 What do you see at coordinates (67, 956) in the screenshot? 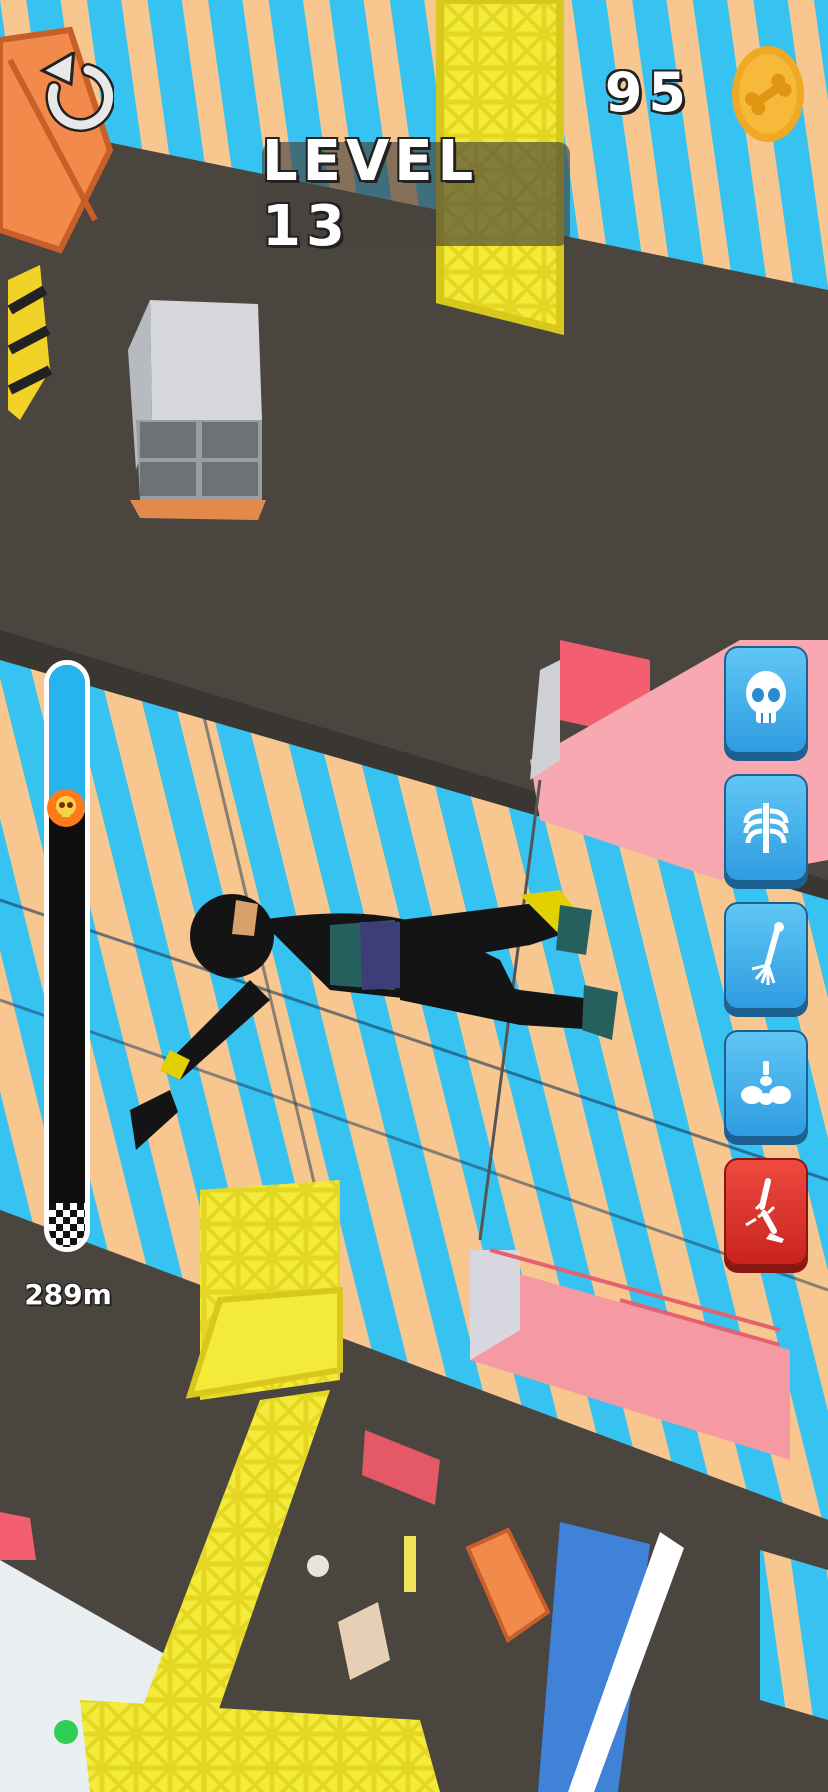
I see `fall-progress-bar` at bounding box center [67, 956].